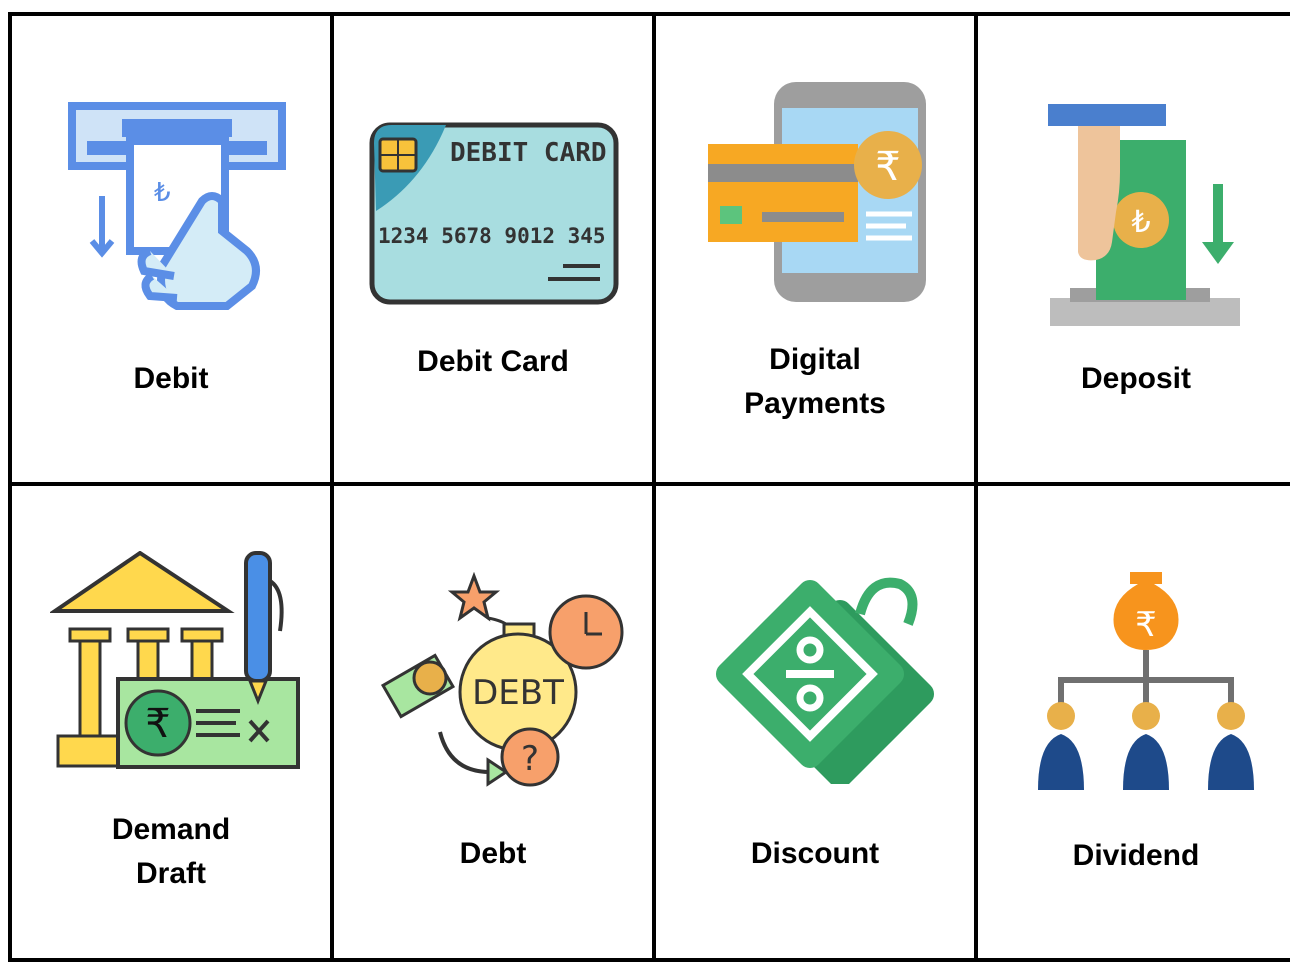  I want to click on card-demand-draft: ₹ Demand Draft, so click(171, 722).